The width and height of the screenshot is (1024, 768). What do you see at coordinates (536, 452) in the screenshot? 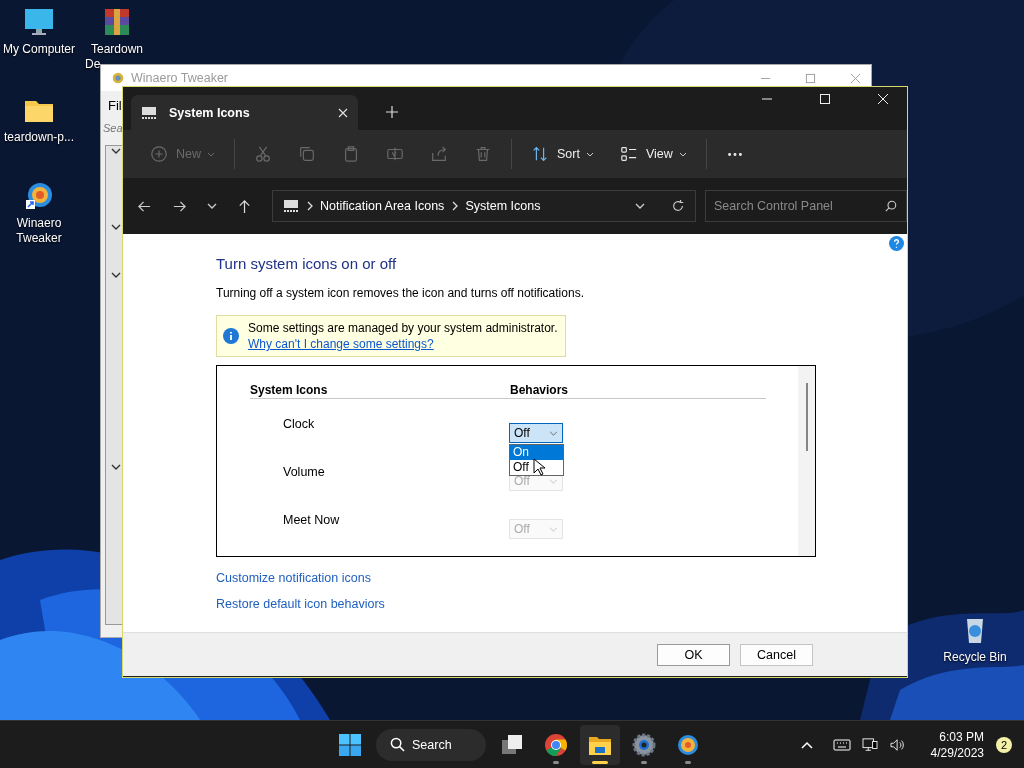
I see `dropdown-option: On` at bounding box center [536, 452].